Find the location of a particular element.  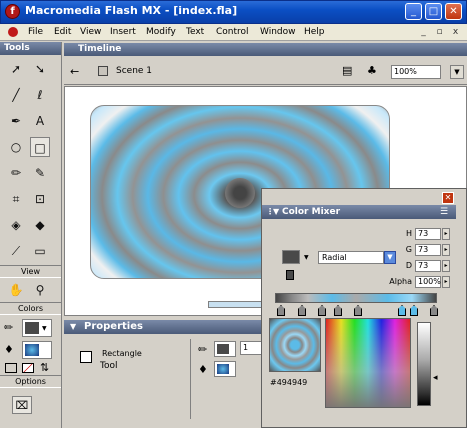

round-rectangle-option-icon: ⌧ is located at coordinates (22, 405).